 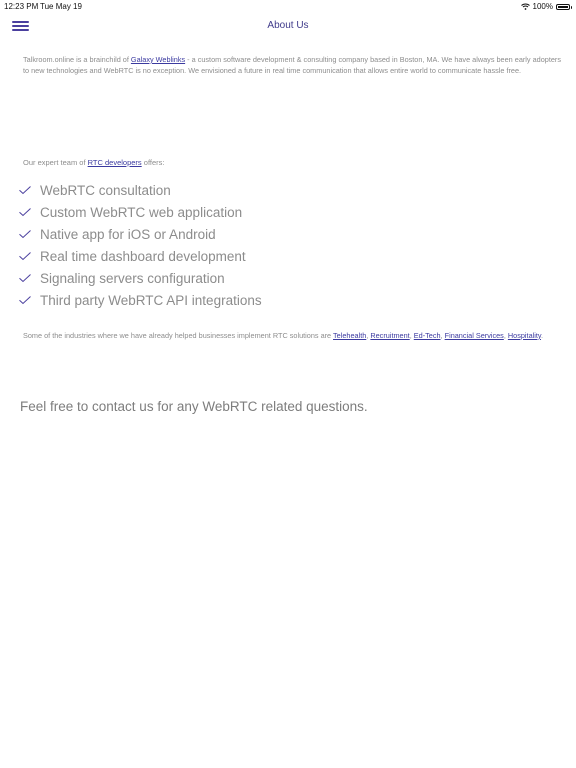 I want to click on list-item: Third party WebRTC API integrations, so click(x=140, y=300).